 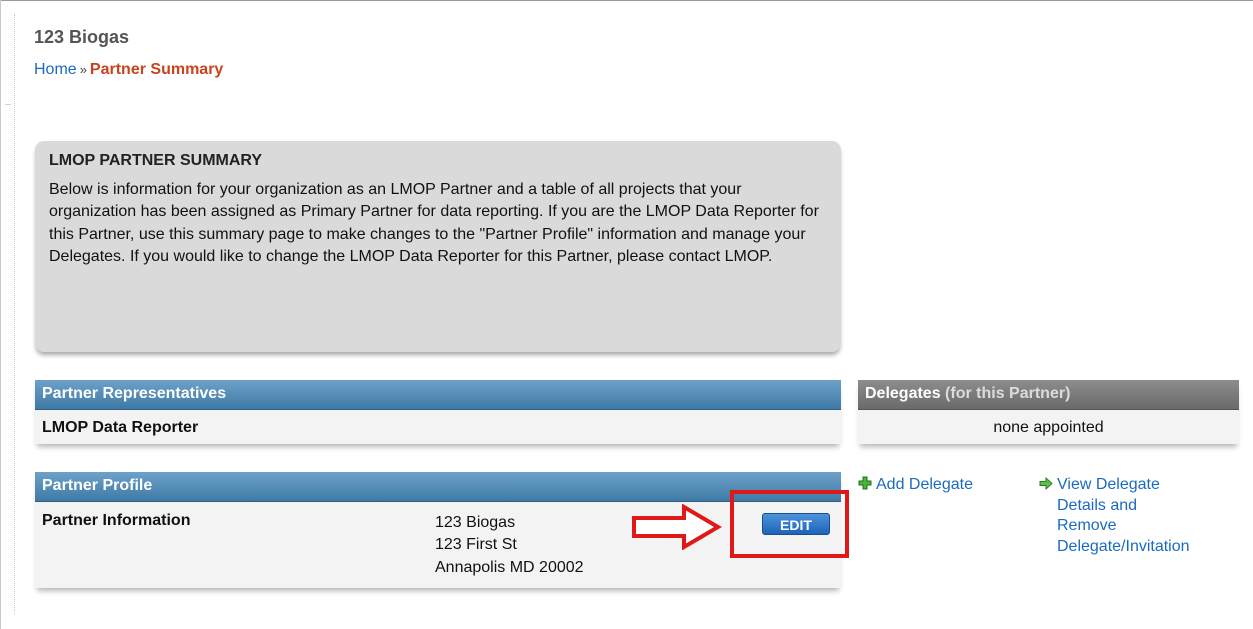 I want to click on view-delegate-line: Delegate/Invitation, so click(x=1123, y=546).